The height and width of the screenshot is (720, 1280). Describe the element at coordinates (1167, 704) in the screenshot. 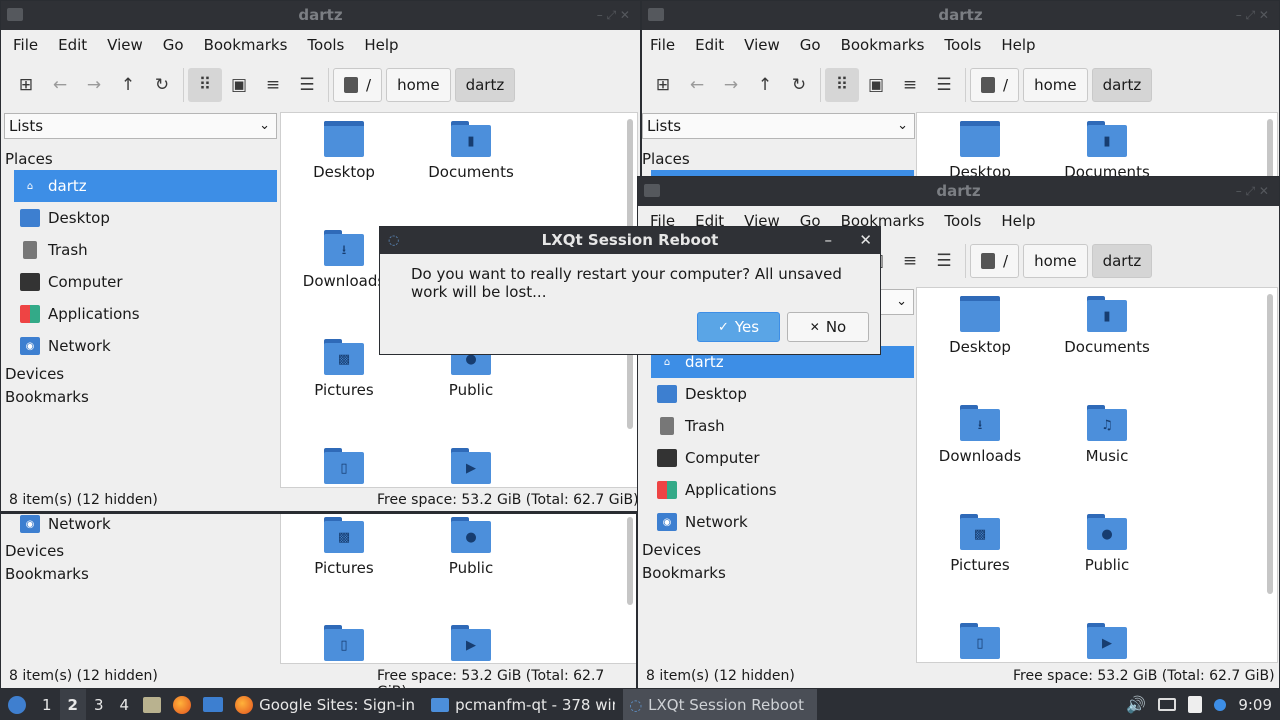

I see `screen-icon` at that location.